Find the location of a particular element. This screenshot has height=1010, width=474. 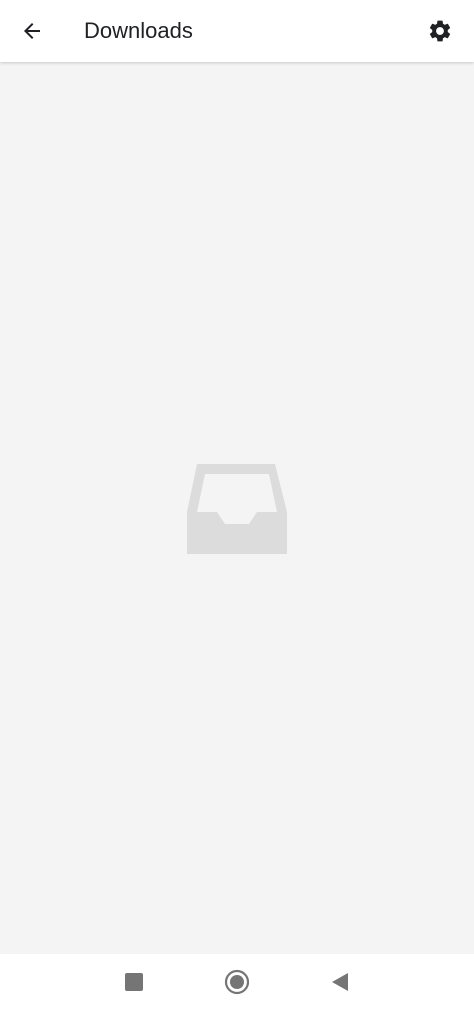

settings-button is located at coordinates (440, 31).